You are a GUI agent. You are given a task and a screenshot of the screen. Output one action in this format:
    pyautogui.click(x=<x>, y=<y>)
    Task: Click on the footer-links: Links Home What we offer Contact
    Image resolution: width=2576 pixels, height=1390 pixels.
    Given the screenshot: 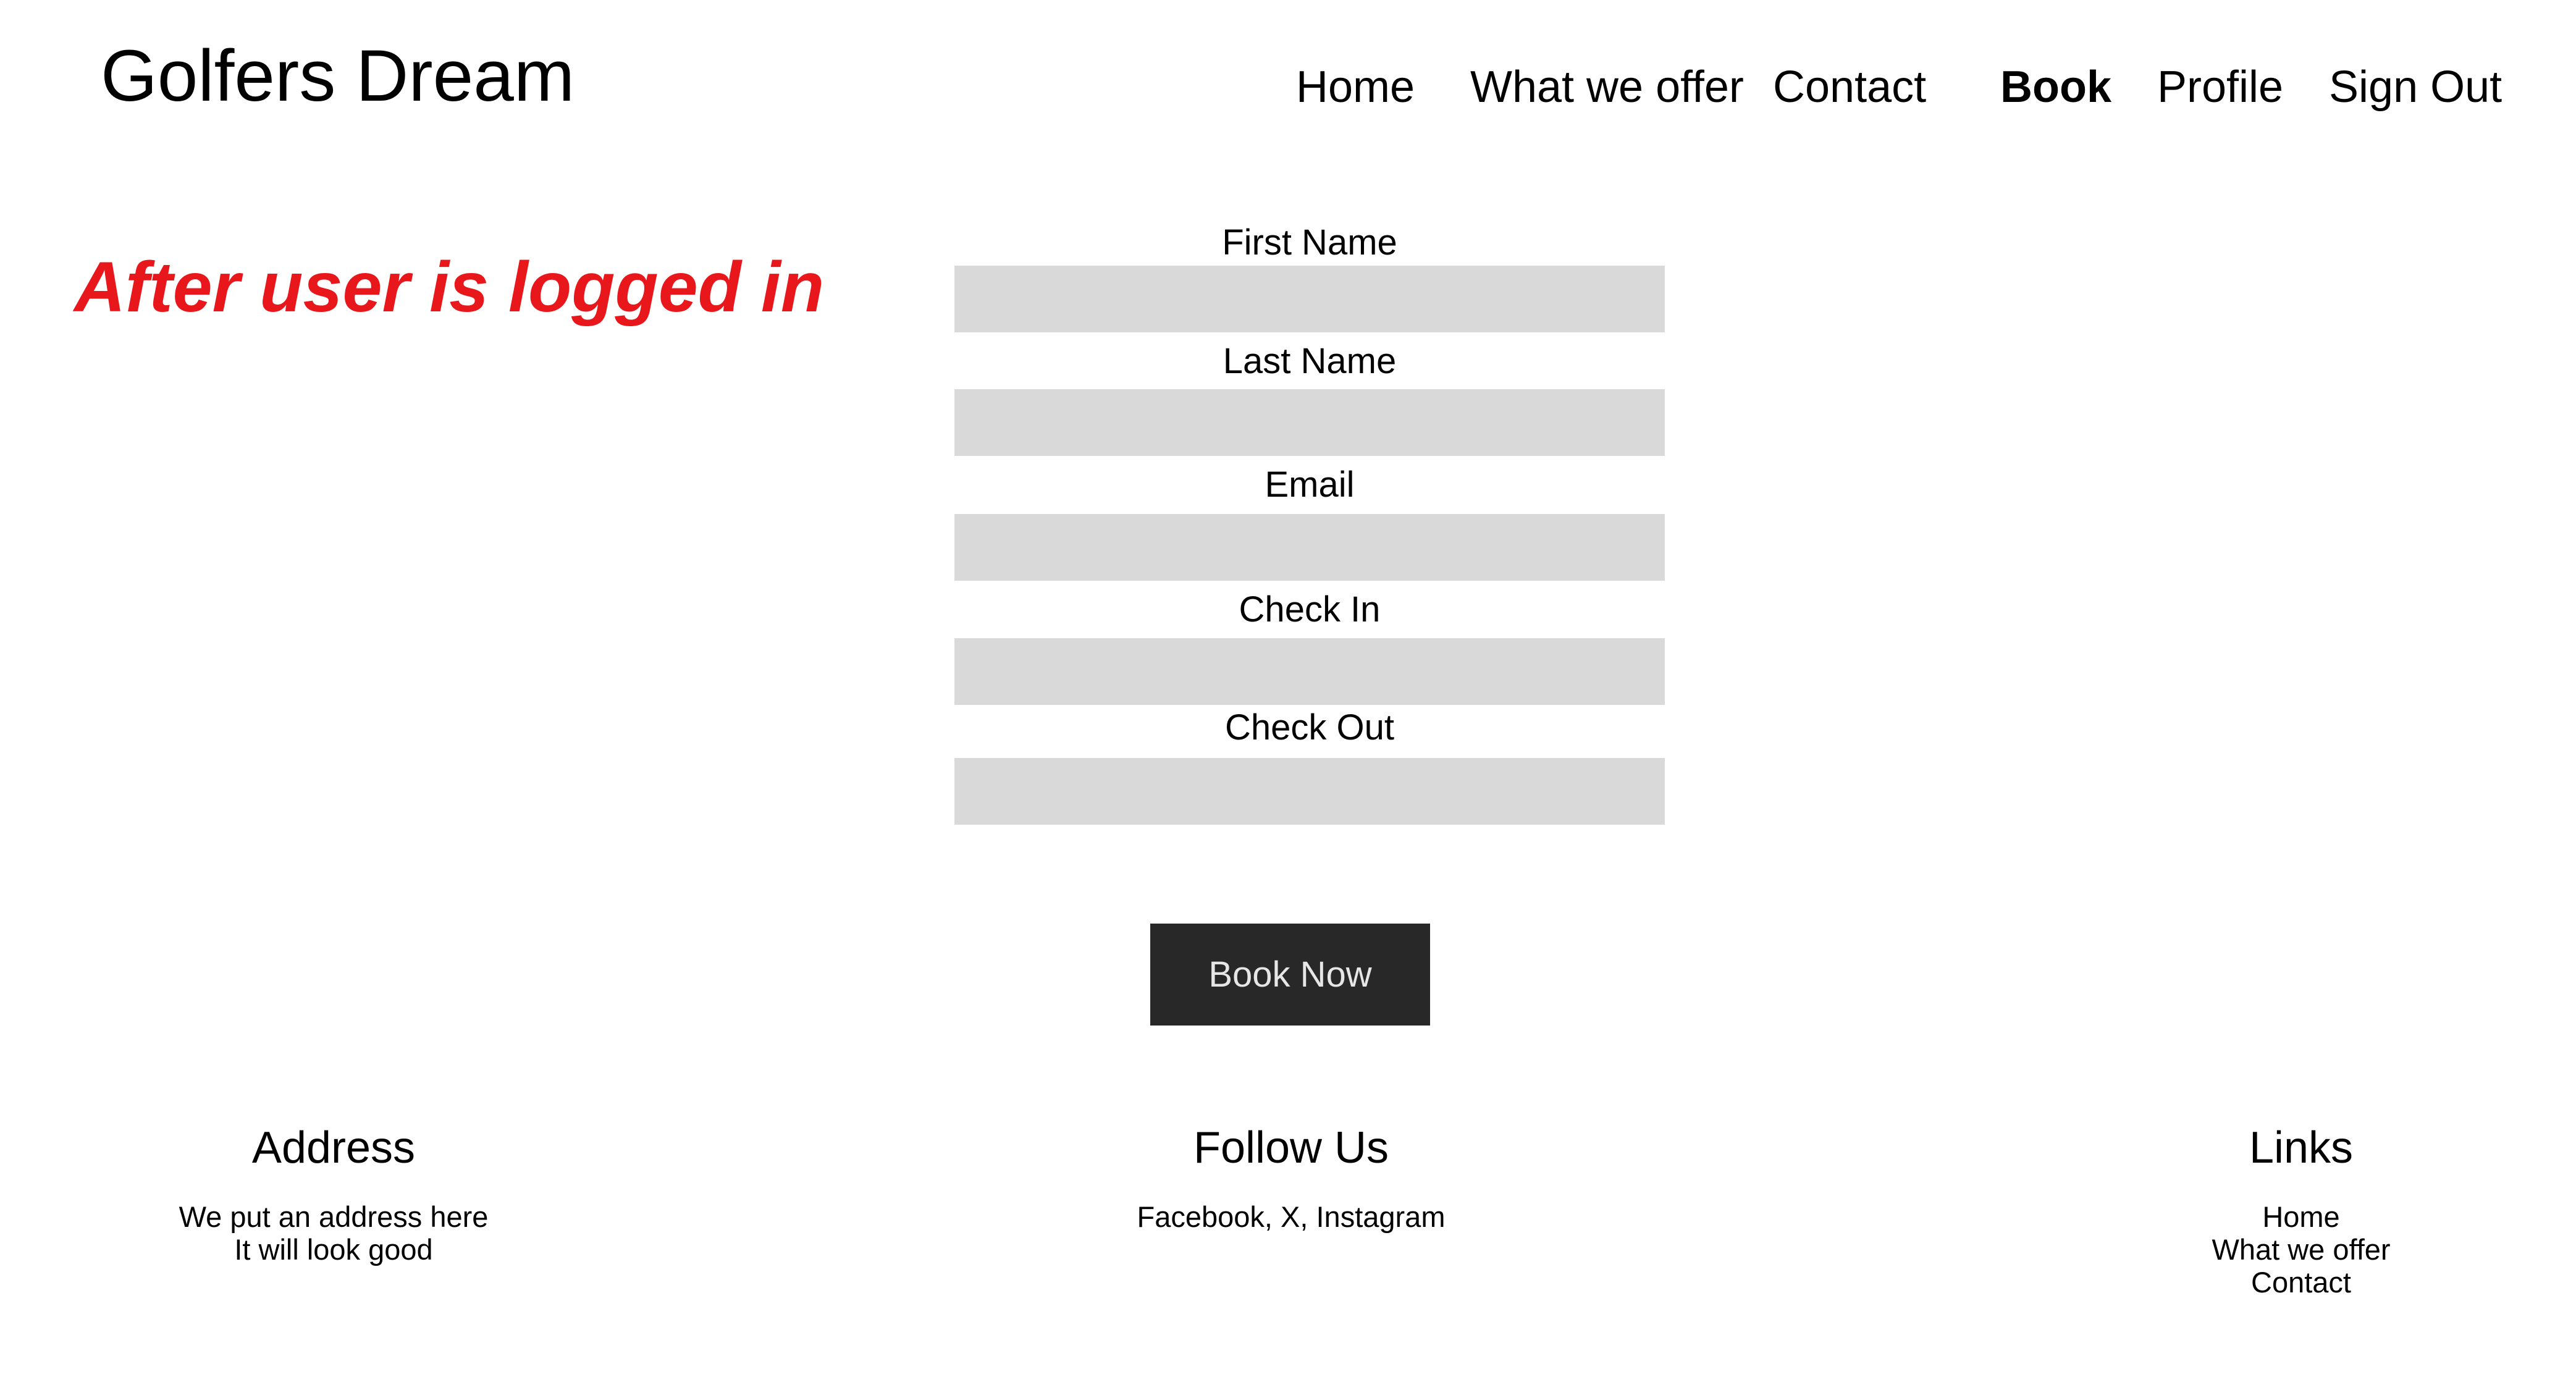 What is the action you would take?
    pyautogui.click(x=2284, y=1210)
    